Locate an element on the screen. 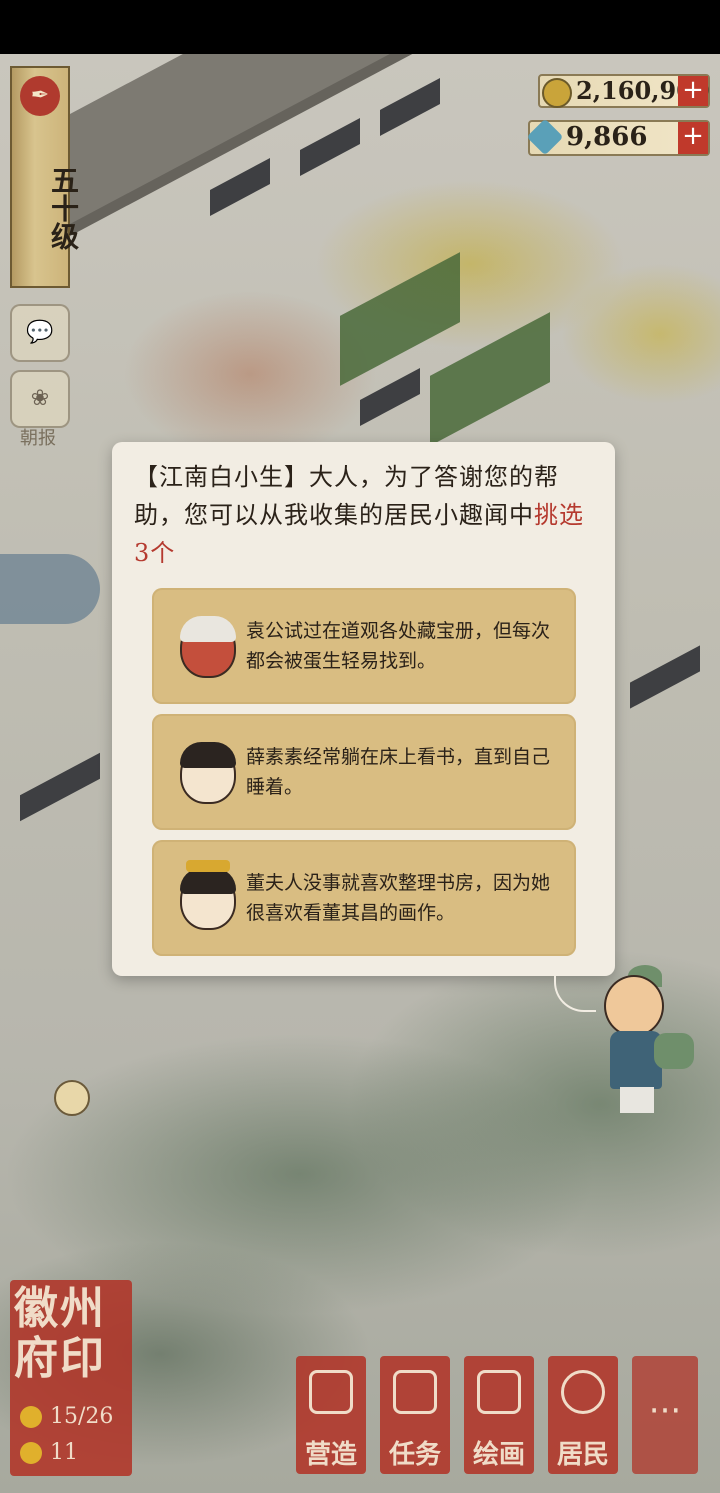 The image size is (720, 1493). jade-value: 9,866 is located at coordinates (607, 137).